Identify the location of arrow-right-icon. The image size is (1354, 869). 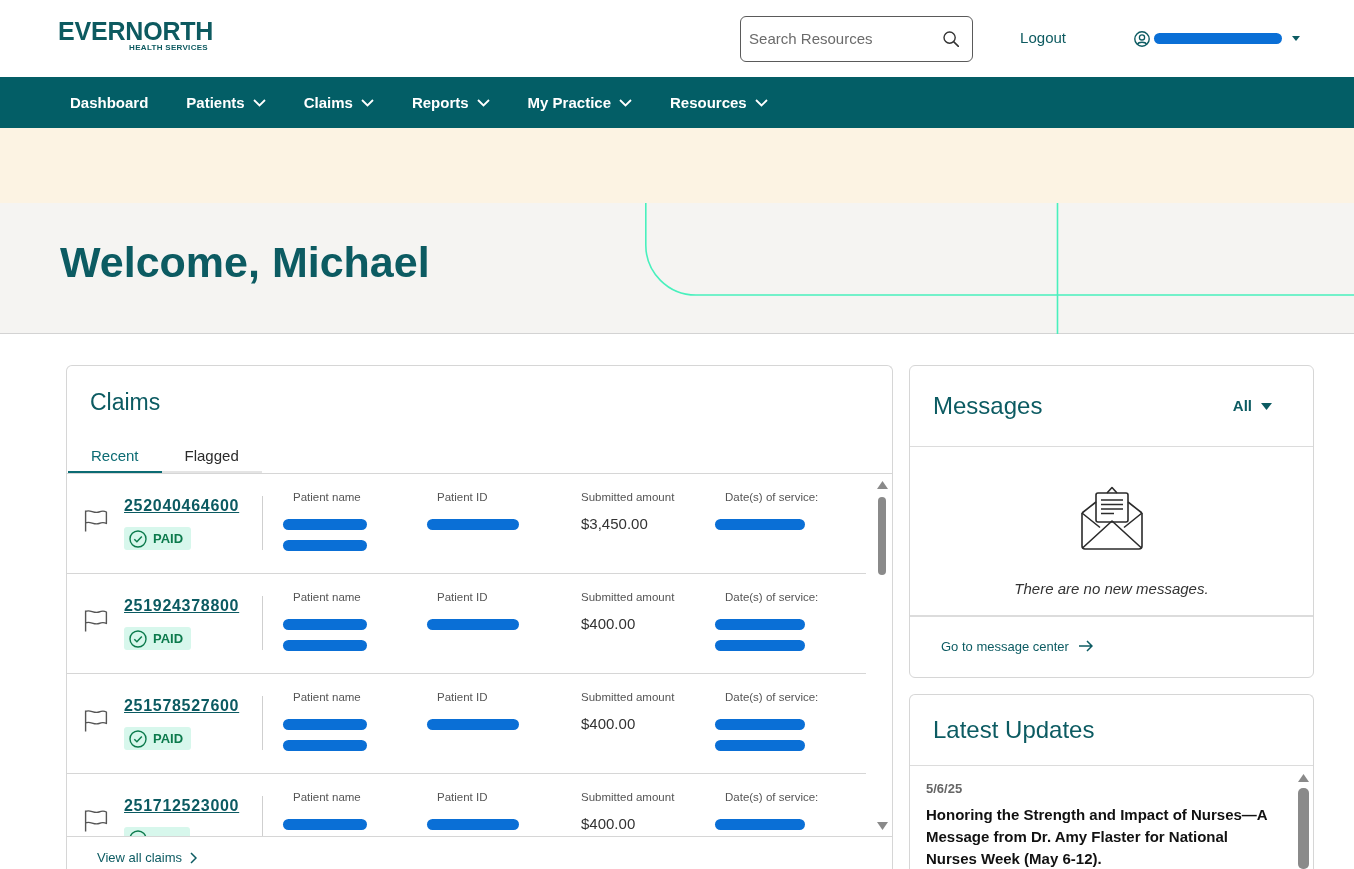
(1085, 646).